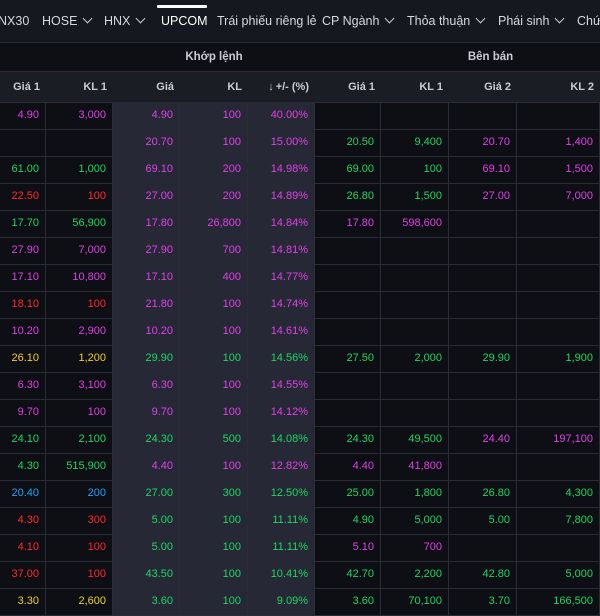  I want to click on column-header-label: Giá 2, so click(497, 87).